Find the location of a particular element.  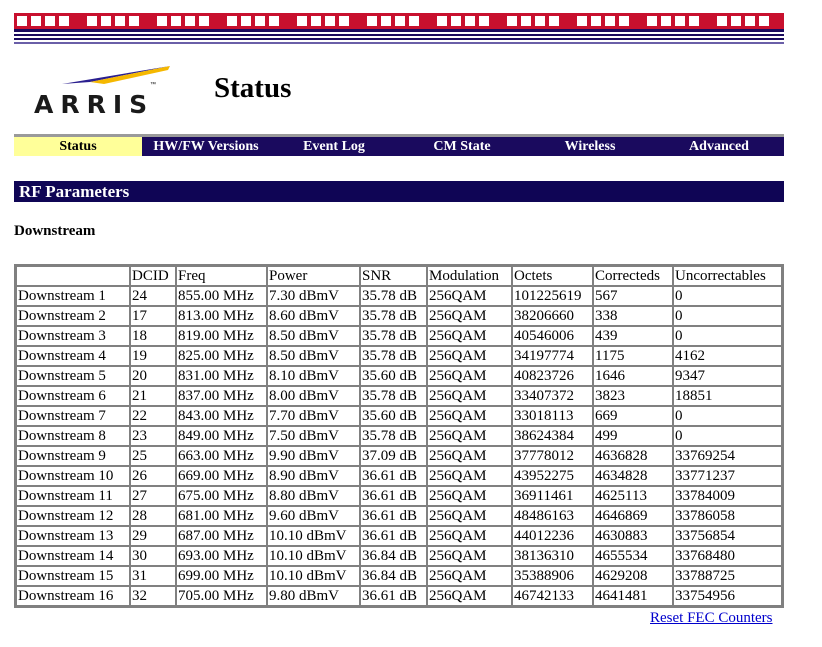

table-cell: 693.00 MHz is located at coordinates (221, 556).